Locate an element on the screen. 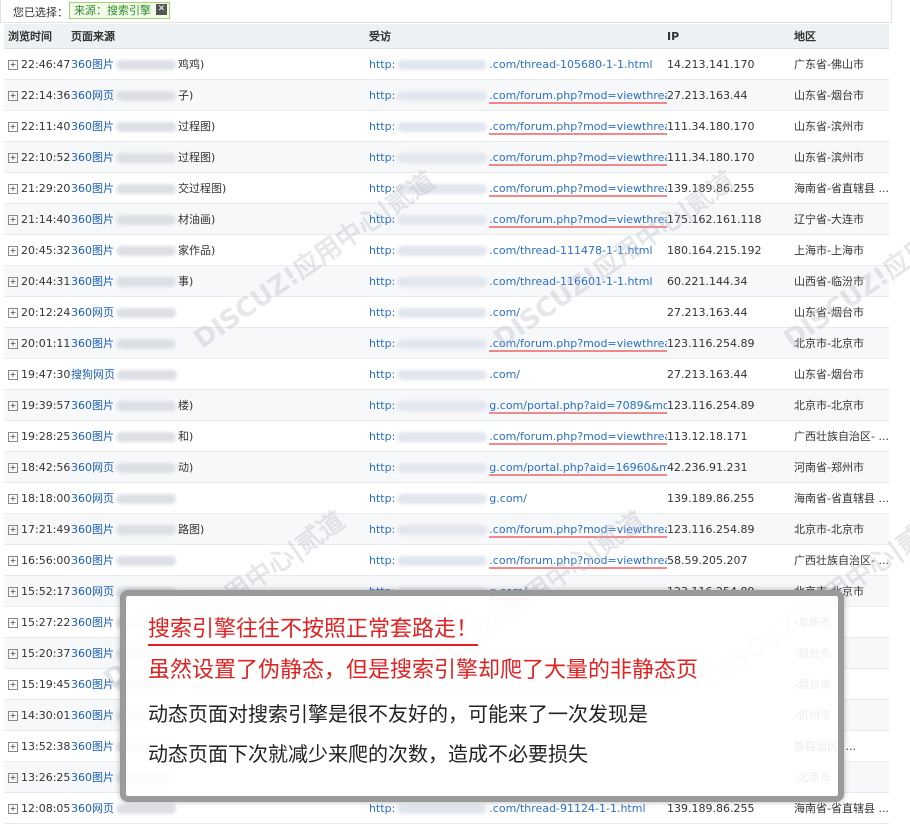 The image size is (910, 824). cell-ip: 139.189.86.255 is located at coordinates (730, 188).